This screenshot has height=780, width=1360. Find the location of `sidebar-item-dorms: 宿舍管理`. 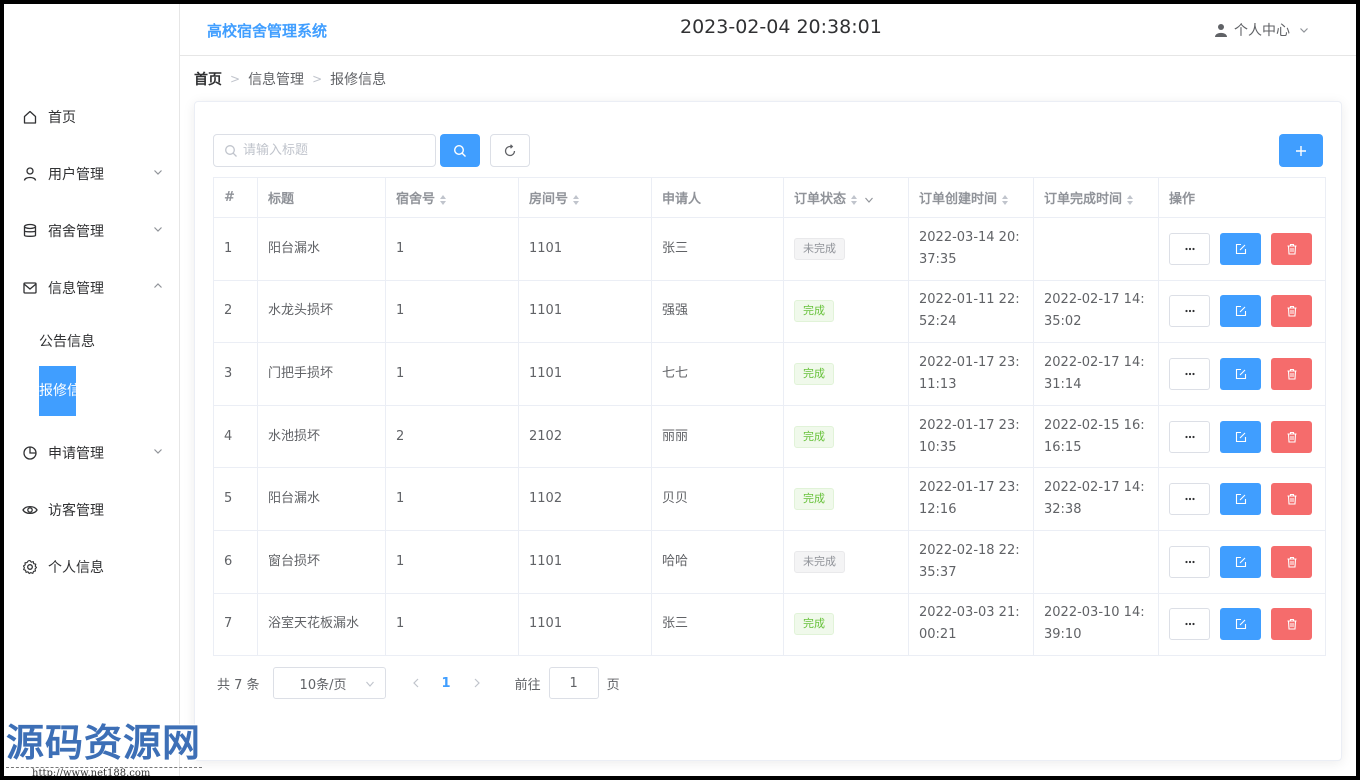

sidebar-item-dorms: 宿舍管理 is located at coordinates (92, 230).